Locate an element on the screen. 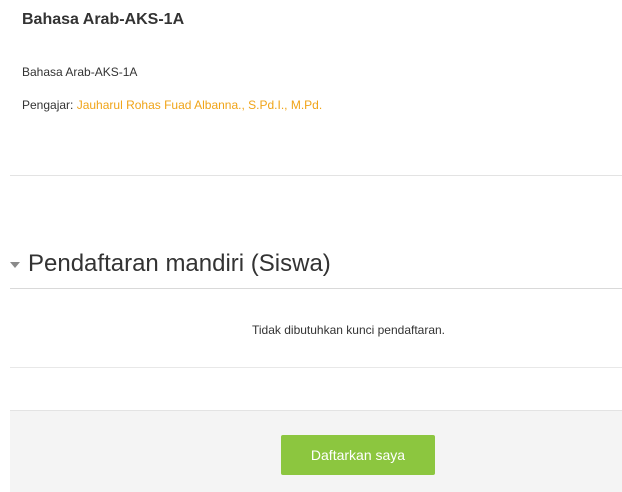  enrolment-section-header: Pendaftaran mandiri (Siswa) is located at coordinates (316, 268).